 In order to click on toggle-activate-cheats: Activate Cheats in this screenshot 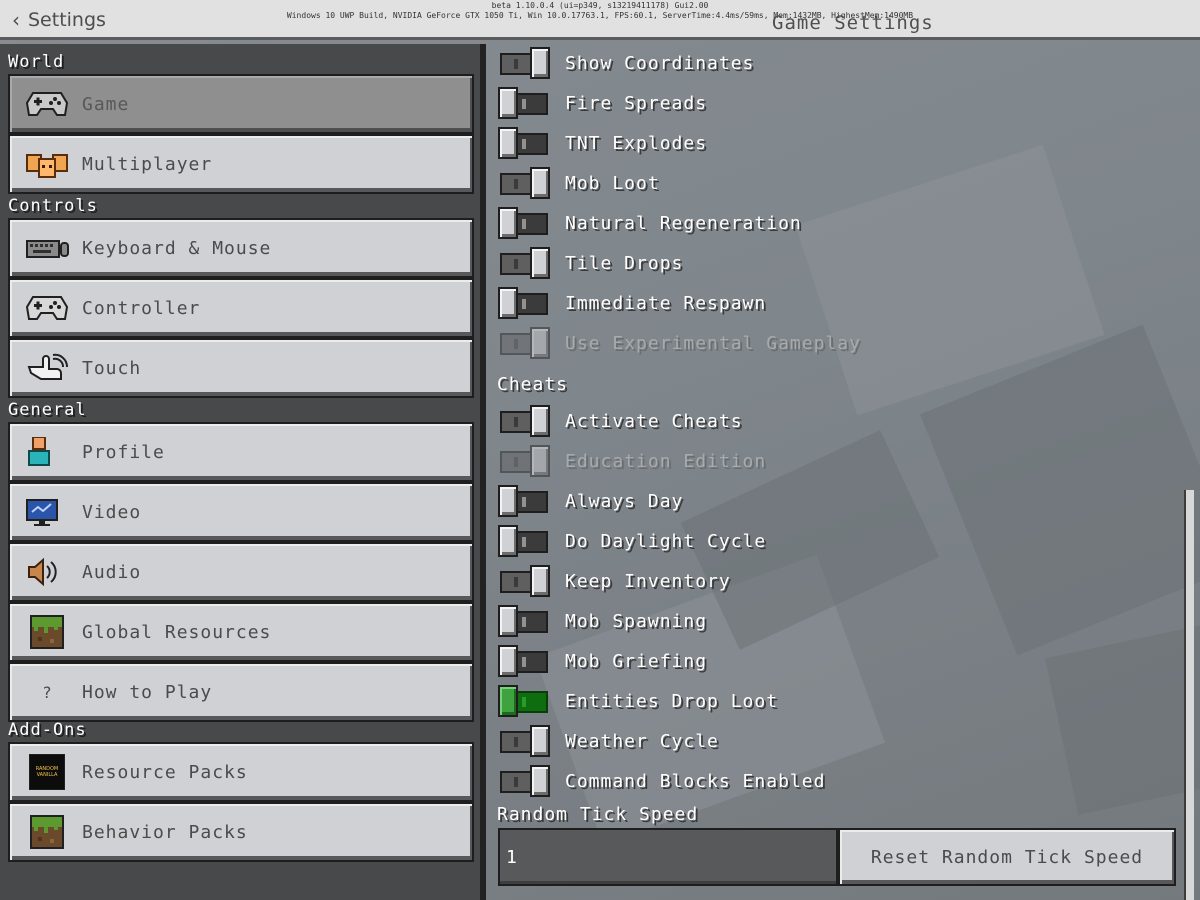, I will do `click(620, 421)`.